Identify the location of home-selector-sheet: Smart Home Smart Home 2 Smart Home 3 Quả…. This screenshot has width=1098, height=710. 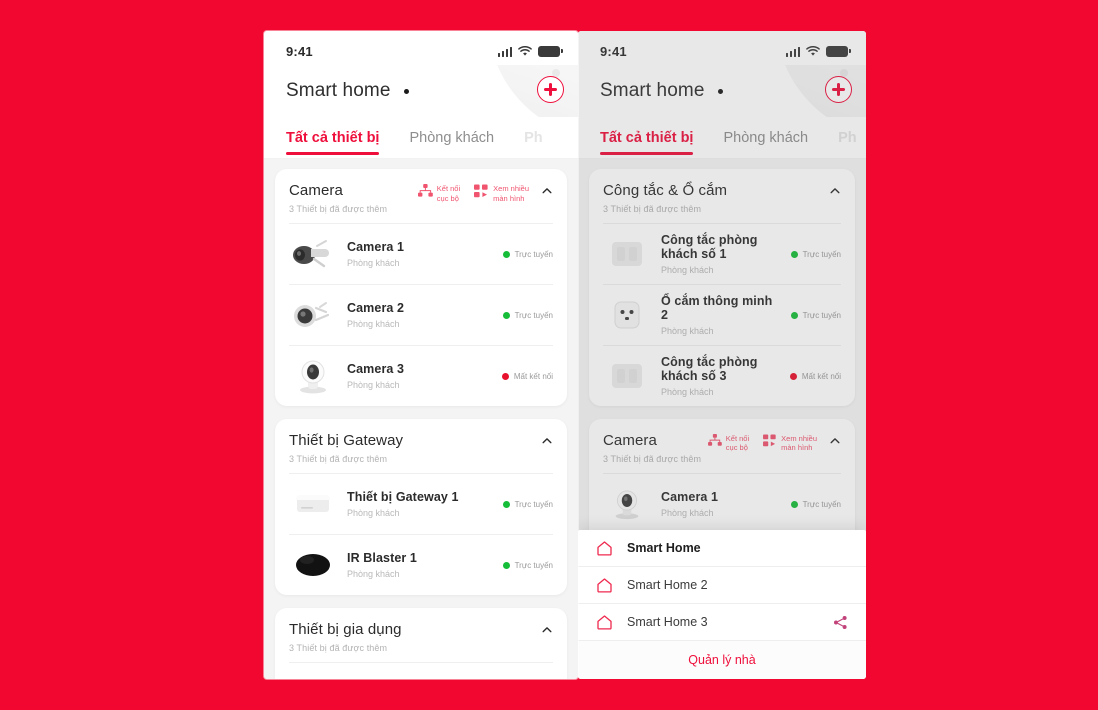
(722, 604).